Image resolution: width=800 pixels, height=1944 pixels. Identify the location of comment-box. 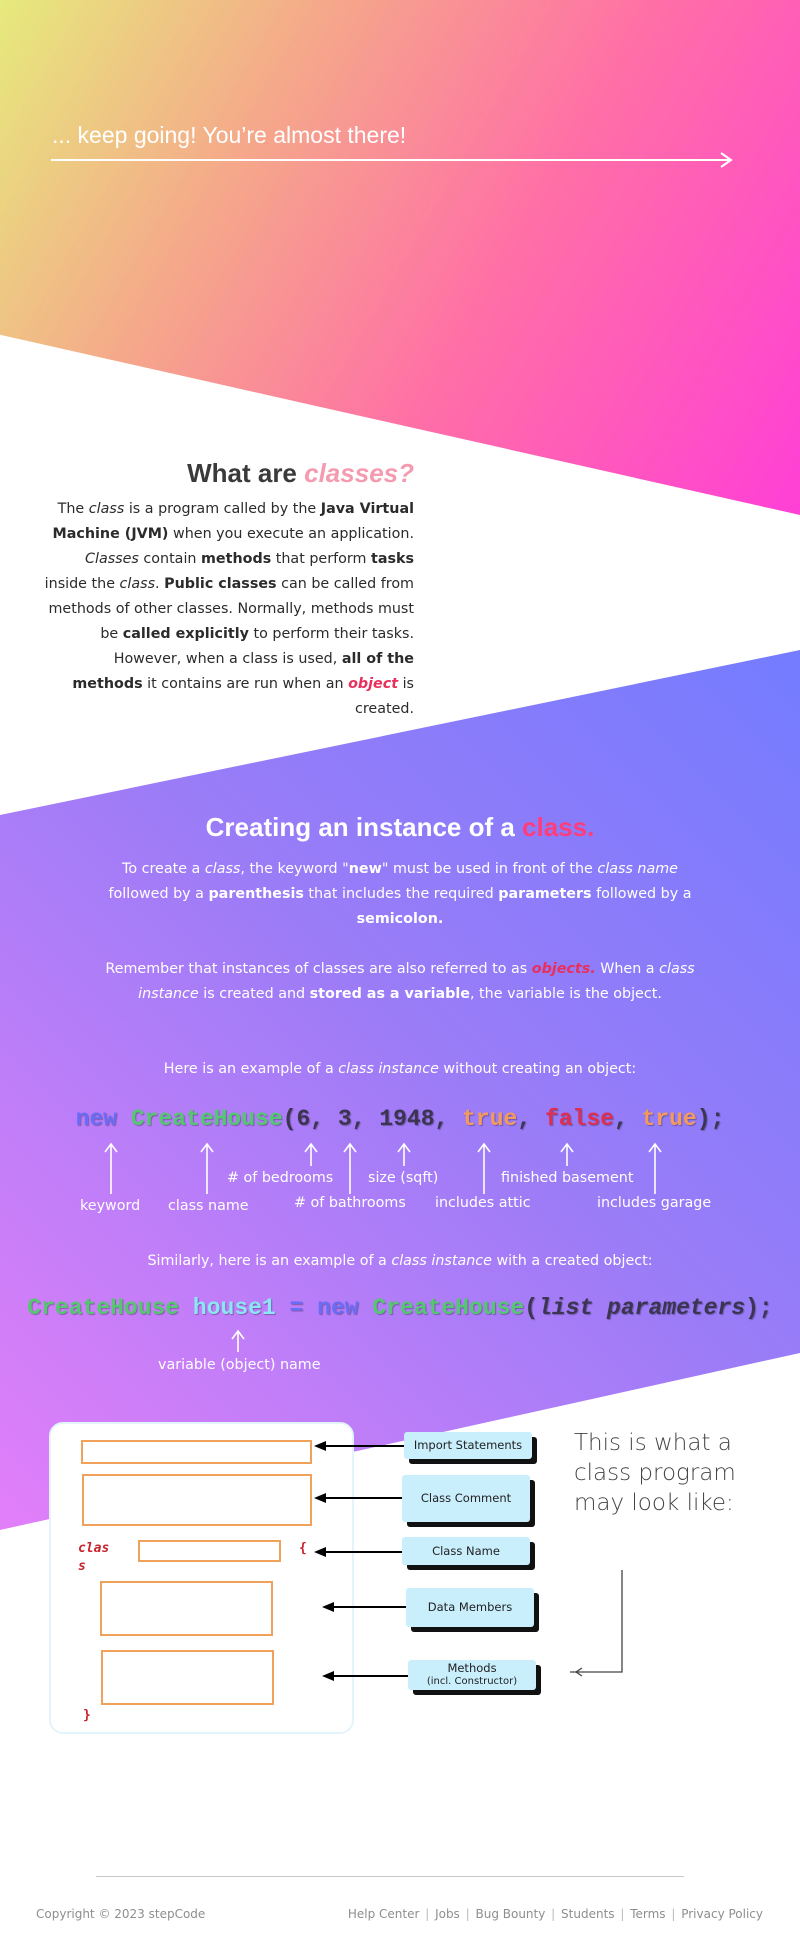
(197, 1500).